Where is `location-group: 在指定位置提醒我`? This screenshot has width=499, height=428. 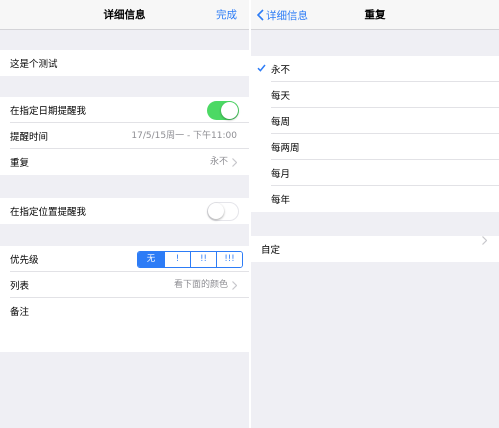
location-group: 在指定位置提醒我 is located at coordinates (124, 211).